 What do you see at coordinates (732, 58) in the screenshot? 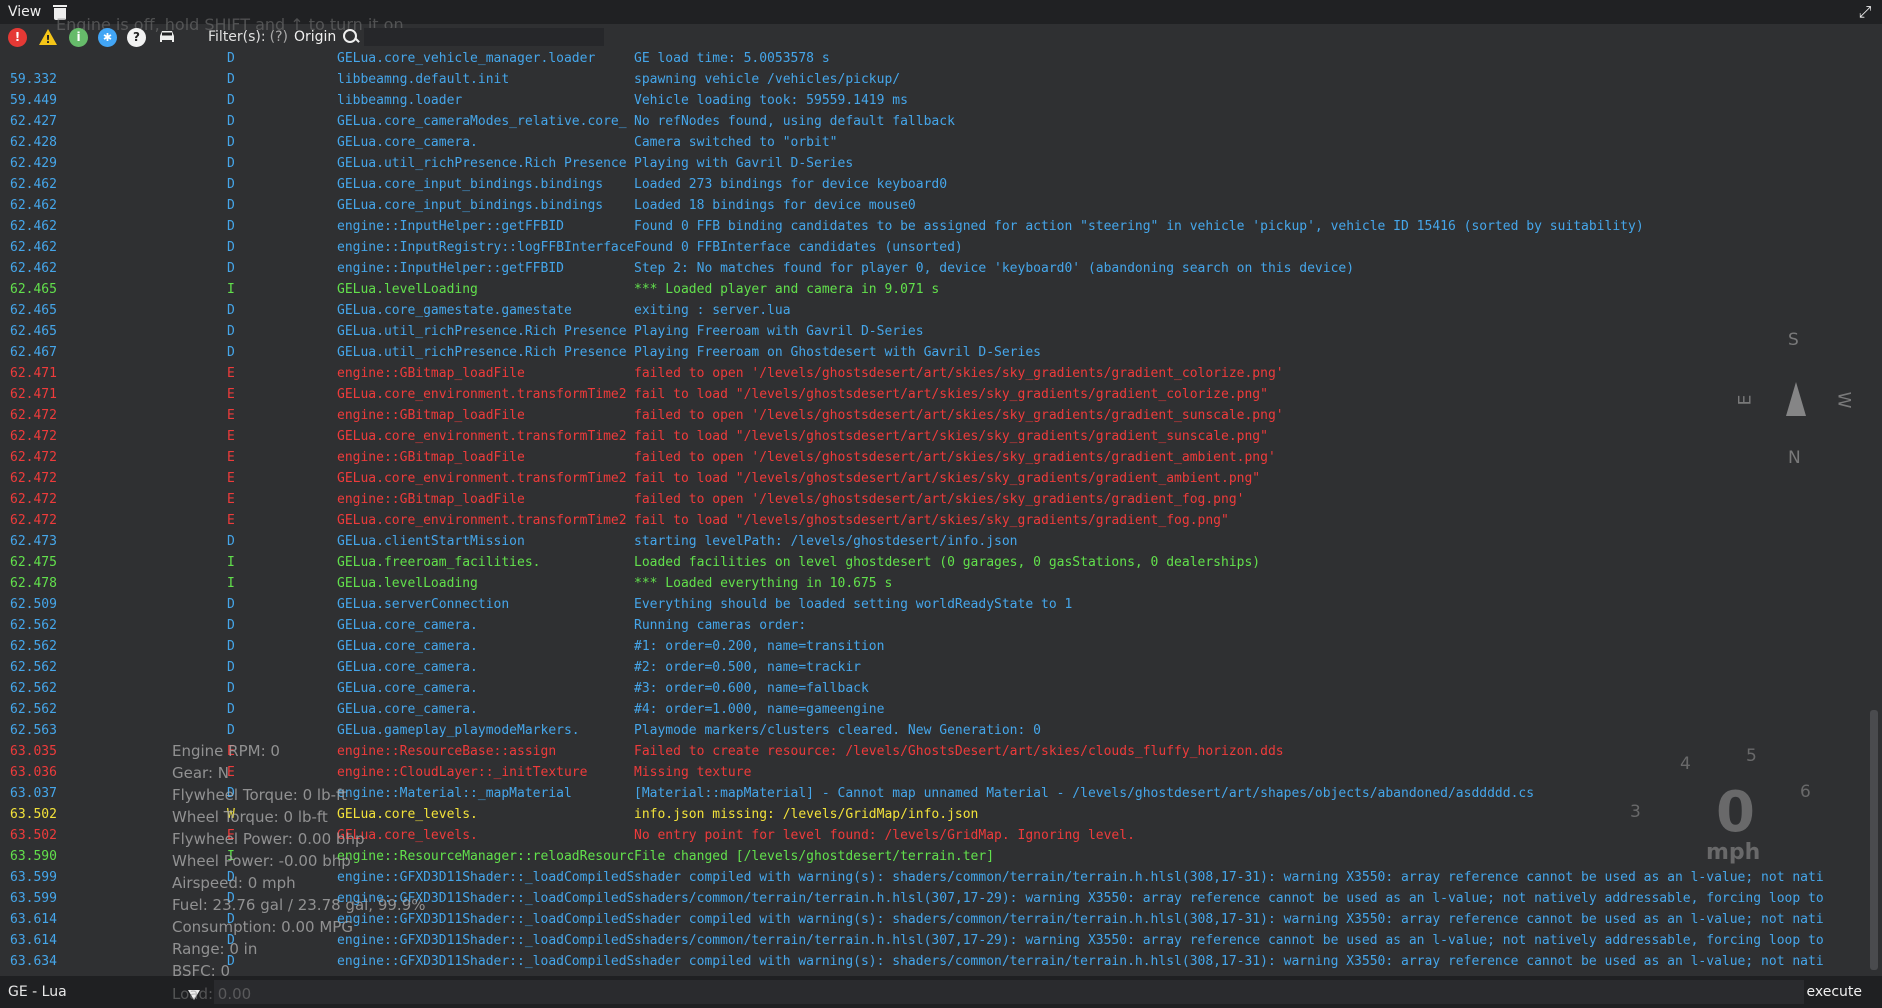
I see `log-message: GE load time: 5.0053578 s` at bounding box center [732, 58].